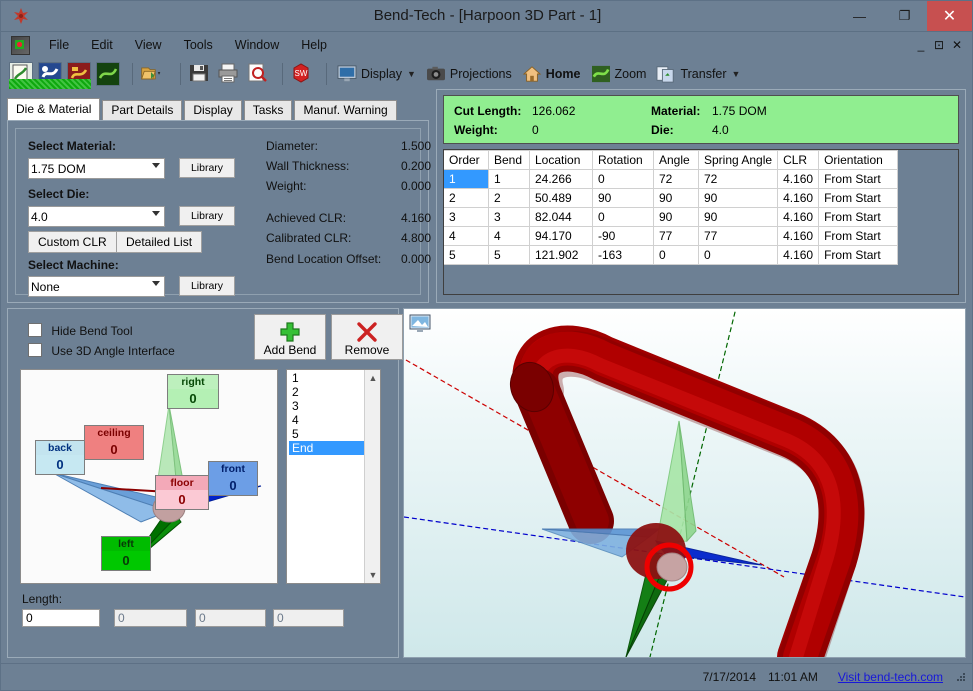  I want to click on print-icon, so click(229, 74).